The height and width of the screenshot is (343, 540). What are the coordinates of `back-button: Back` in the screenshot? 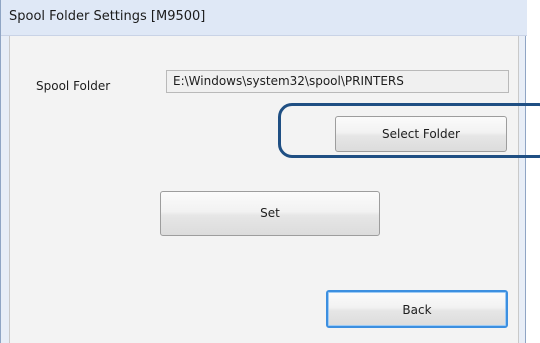 It's located at (417, 309).